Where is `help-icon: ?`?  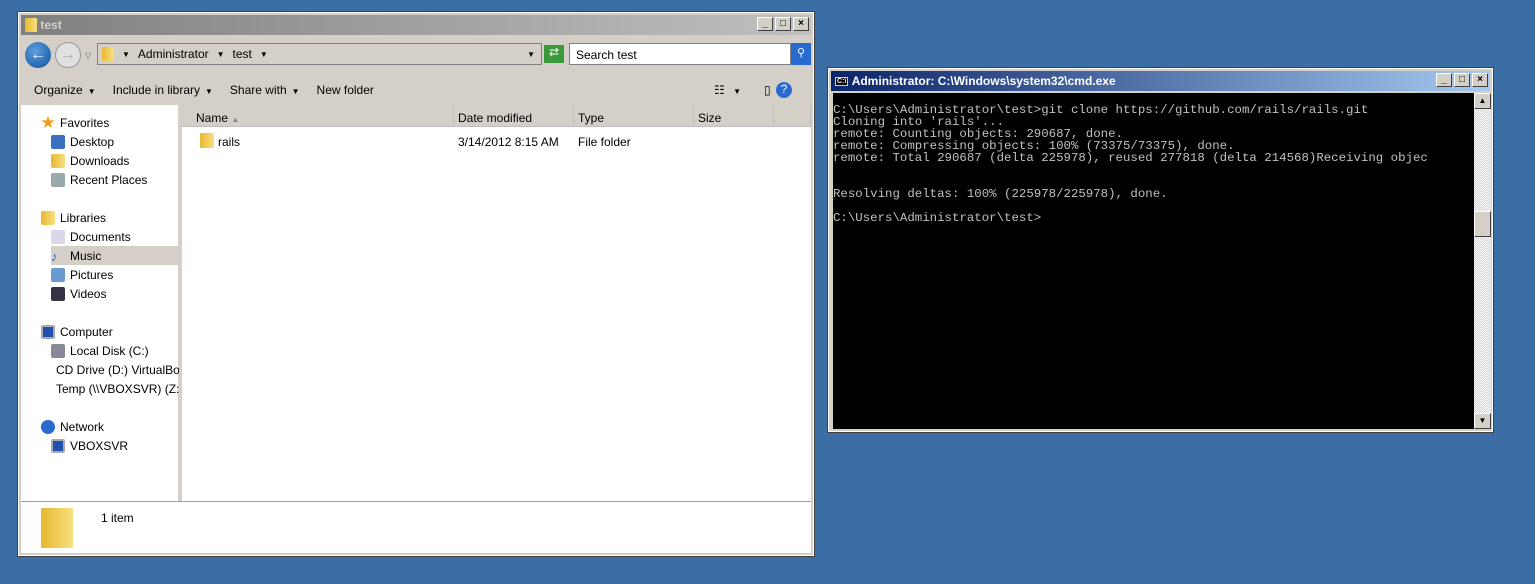 help-icon: ? is located at coordinates (784, 90).